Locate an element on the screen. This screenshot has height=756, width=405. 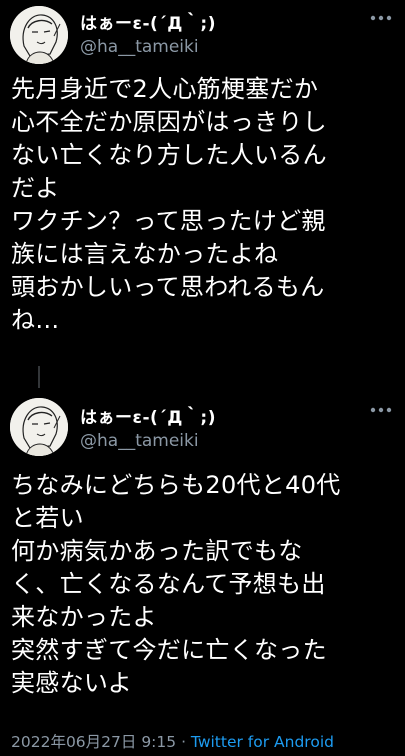
thread-connector-line is located at coordinates (39, 377).